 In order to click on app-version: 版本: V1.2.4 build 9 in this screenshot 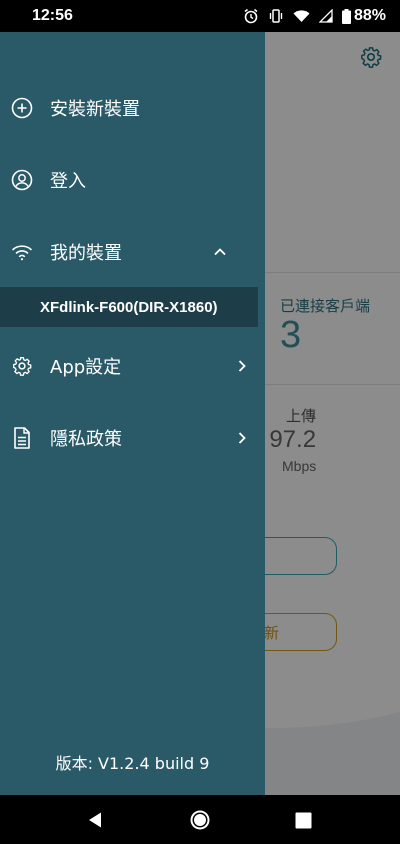, I will do `click(132, 763)`.